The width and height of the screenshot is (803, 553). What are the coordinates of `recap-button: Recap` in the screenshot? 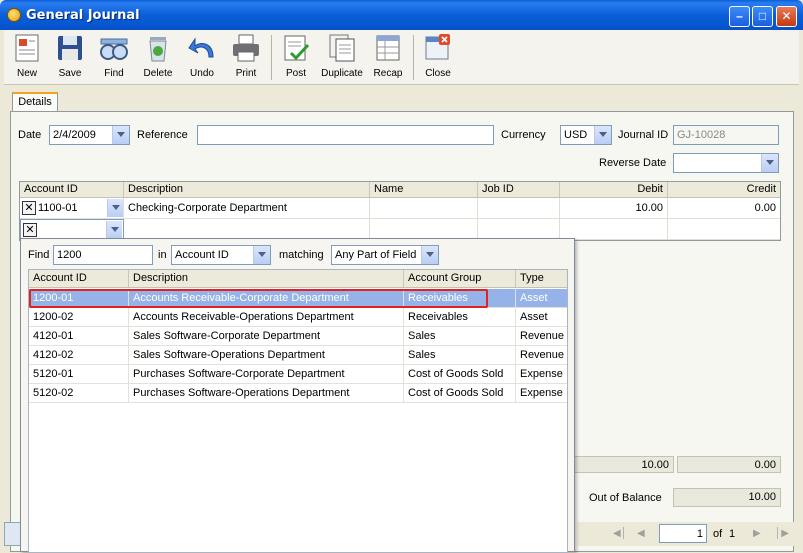 It's located at (388, 58).